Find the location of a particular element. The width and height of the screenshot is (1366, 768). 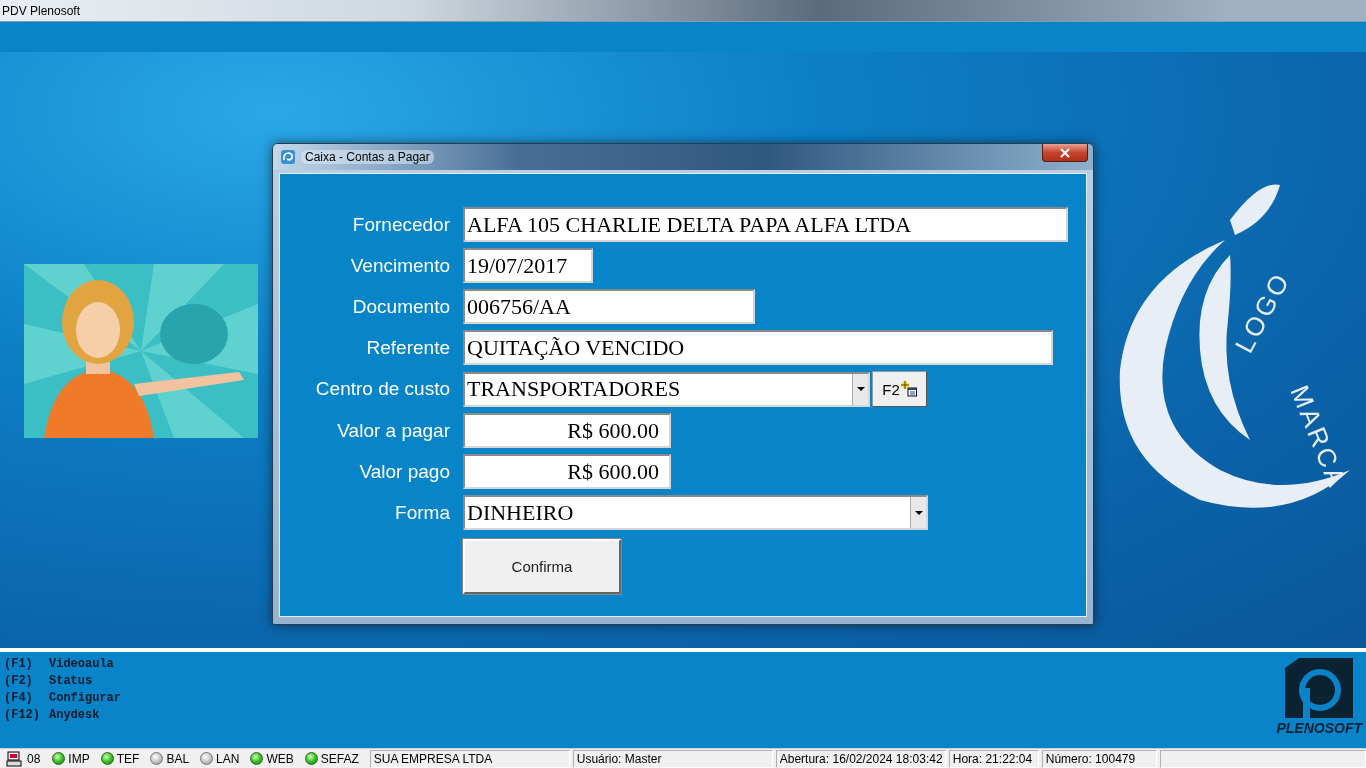

status-label: LAN is located at coordinates (228, 758).